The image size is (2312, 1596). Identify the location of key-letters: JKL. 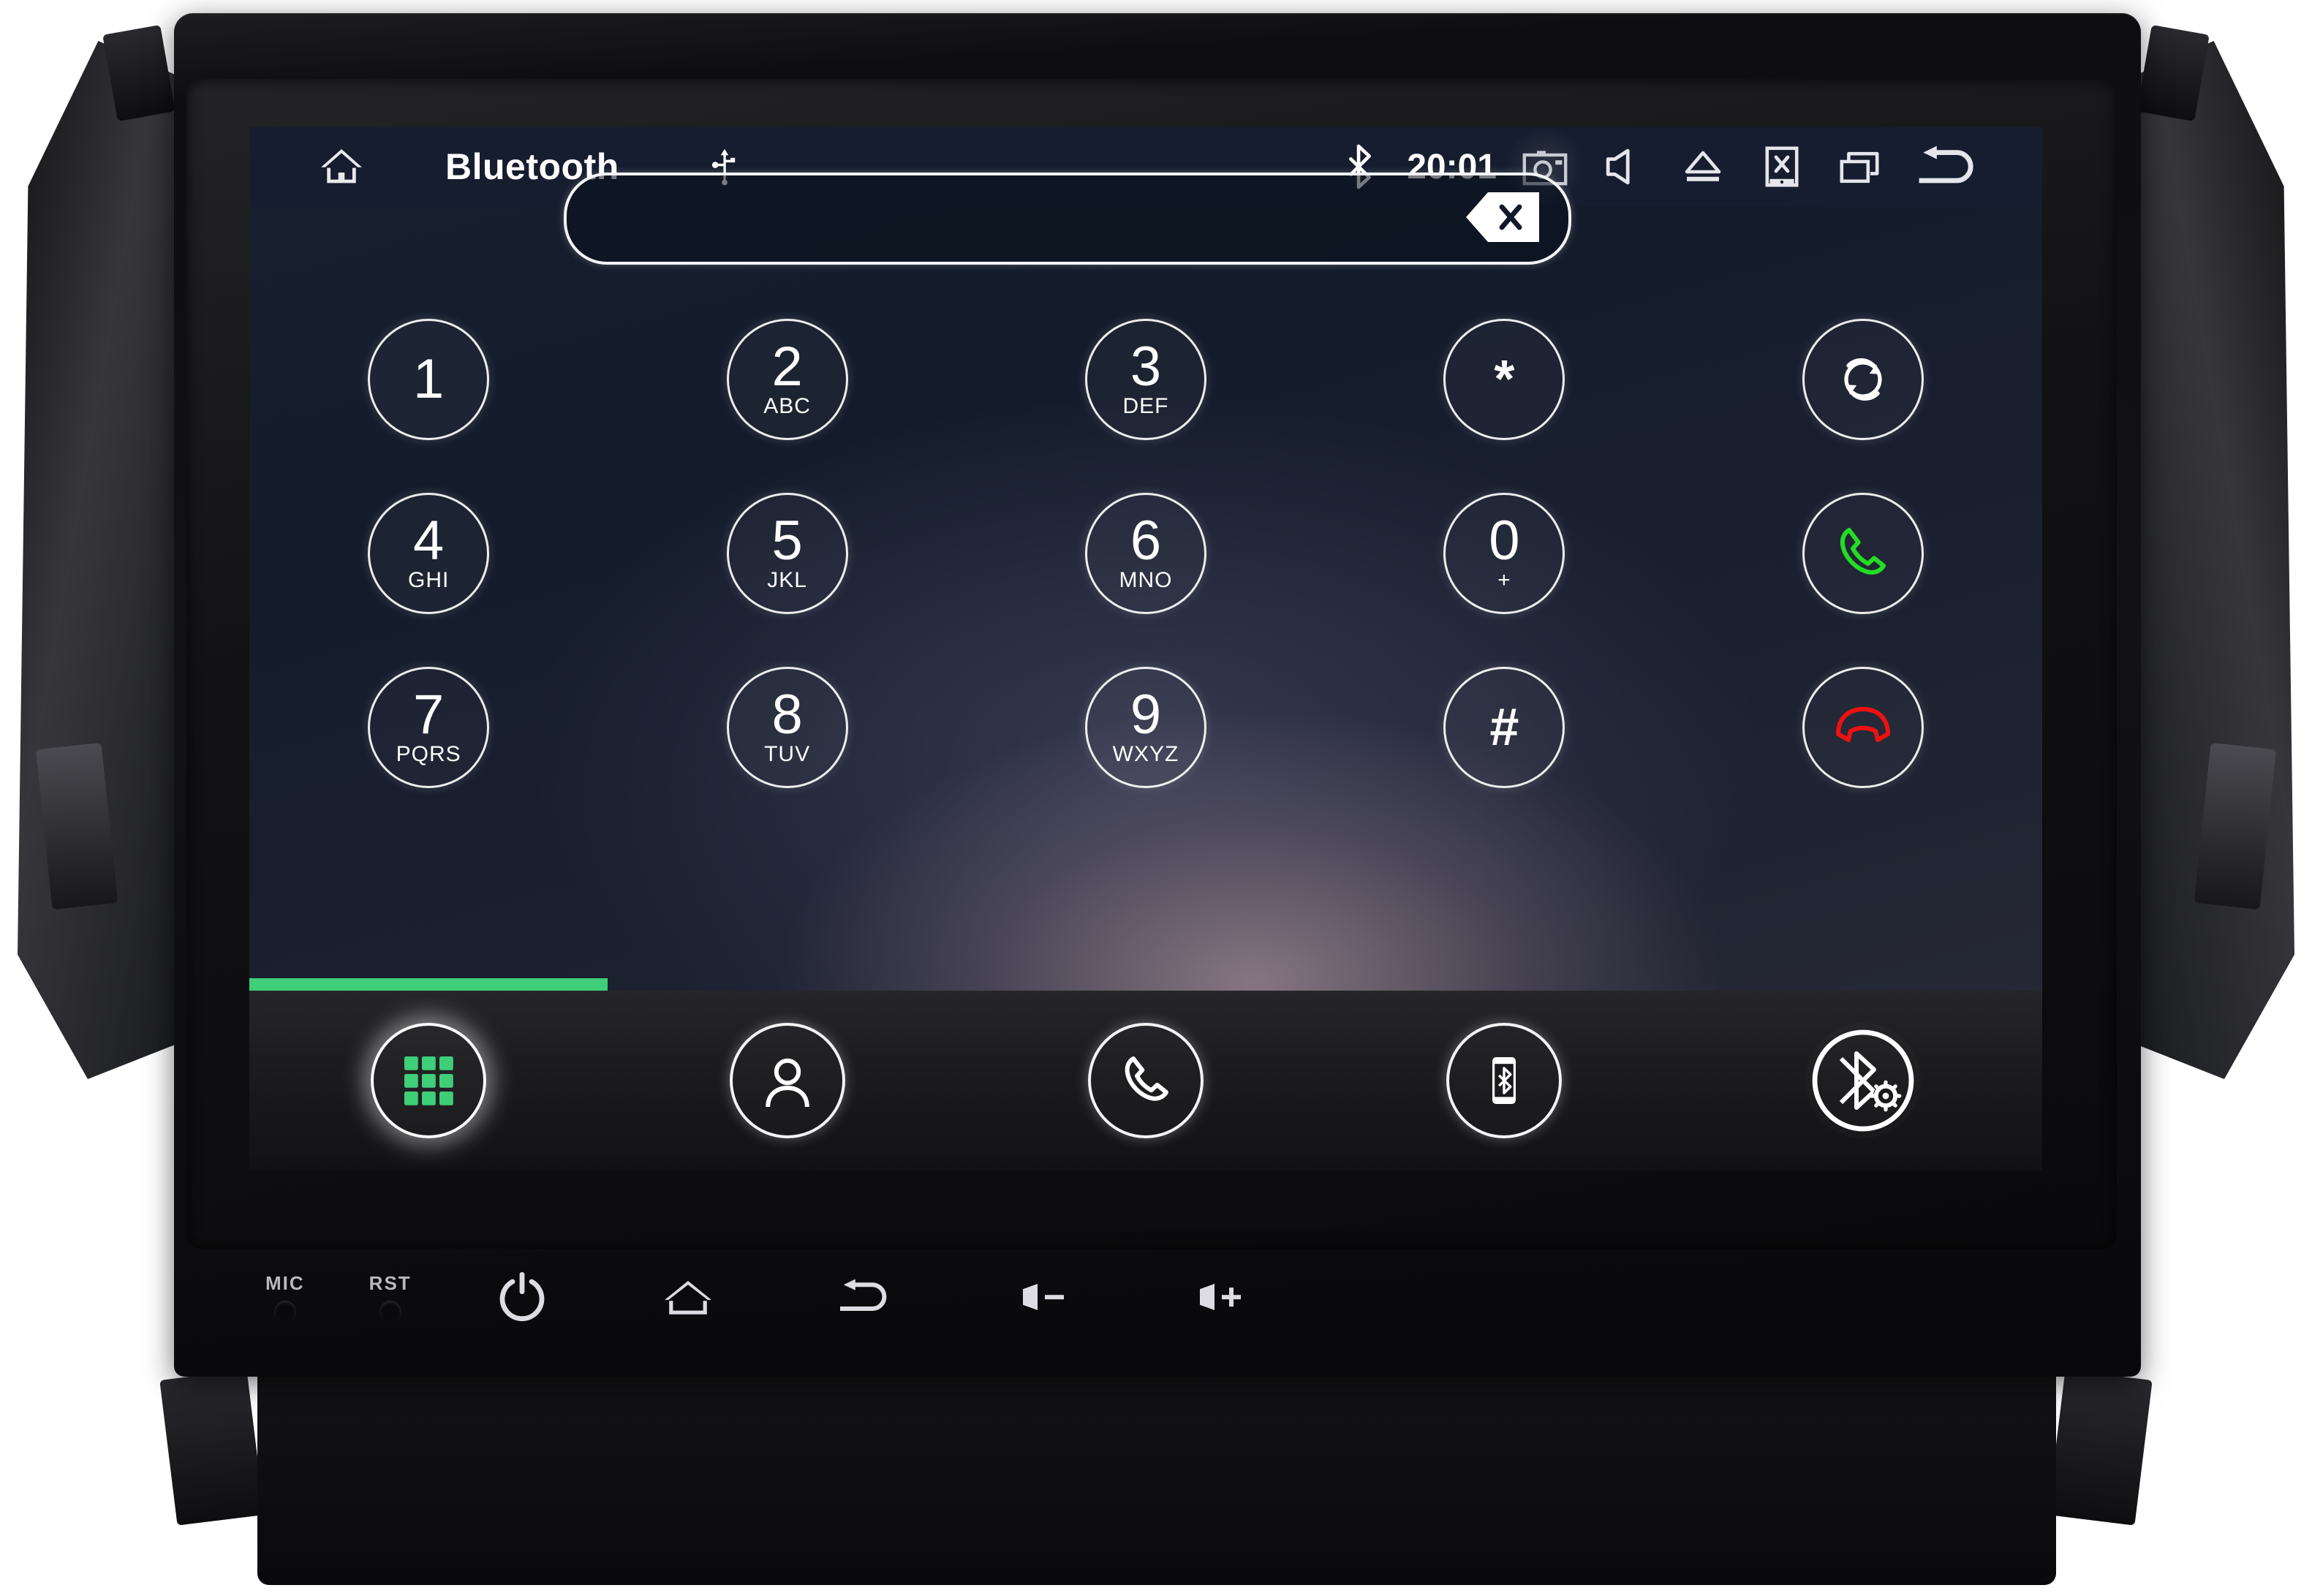
(787, 580).